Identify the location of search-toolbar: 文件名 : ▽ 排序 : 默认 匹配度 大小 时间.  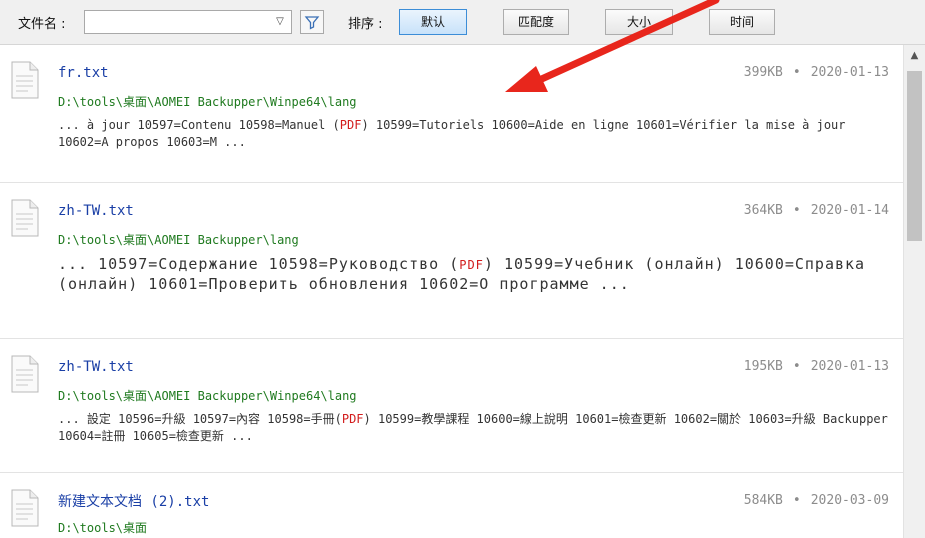
(462, 22).